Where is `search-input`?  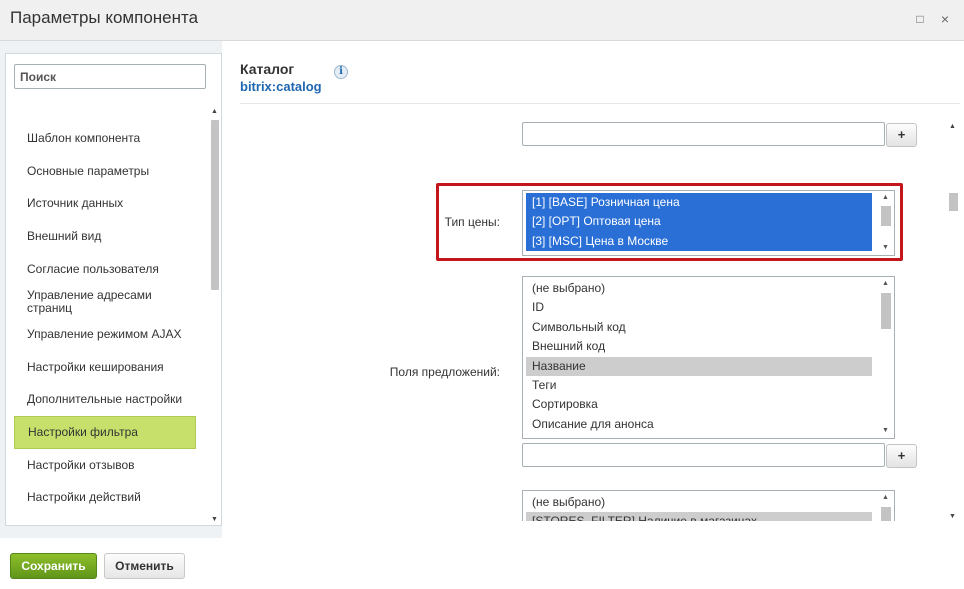
search-input is located at coordinates (110, 76).